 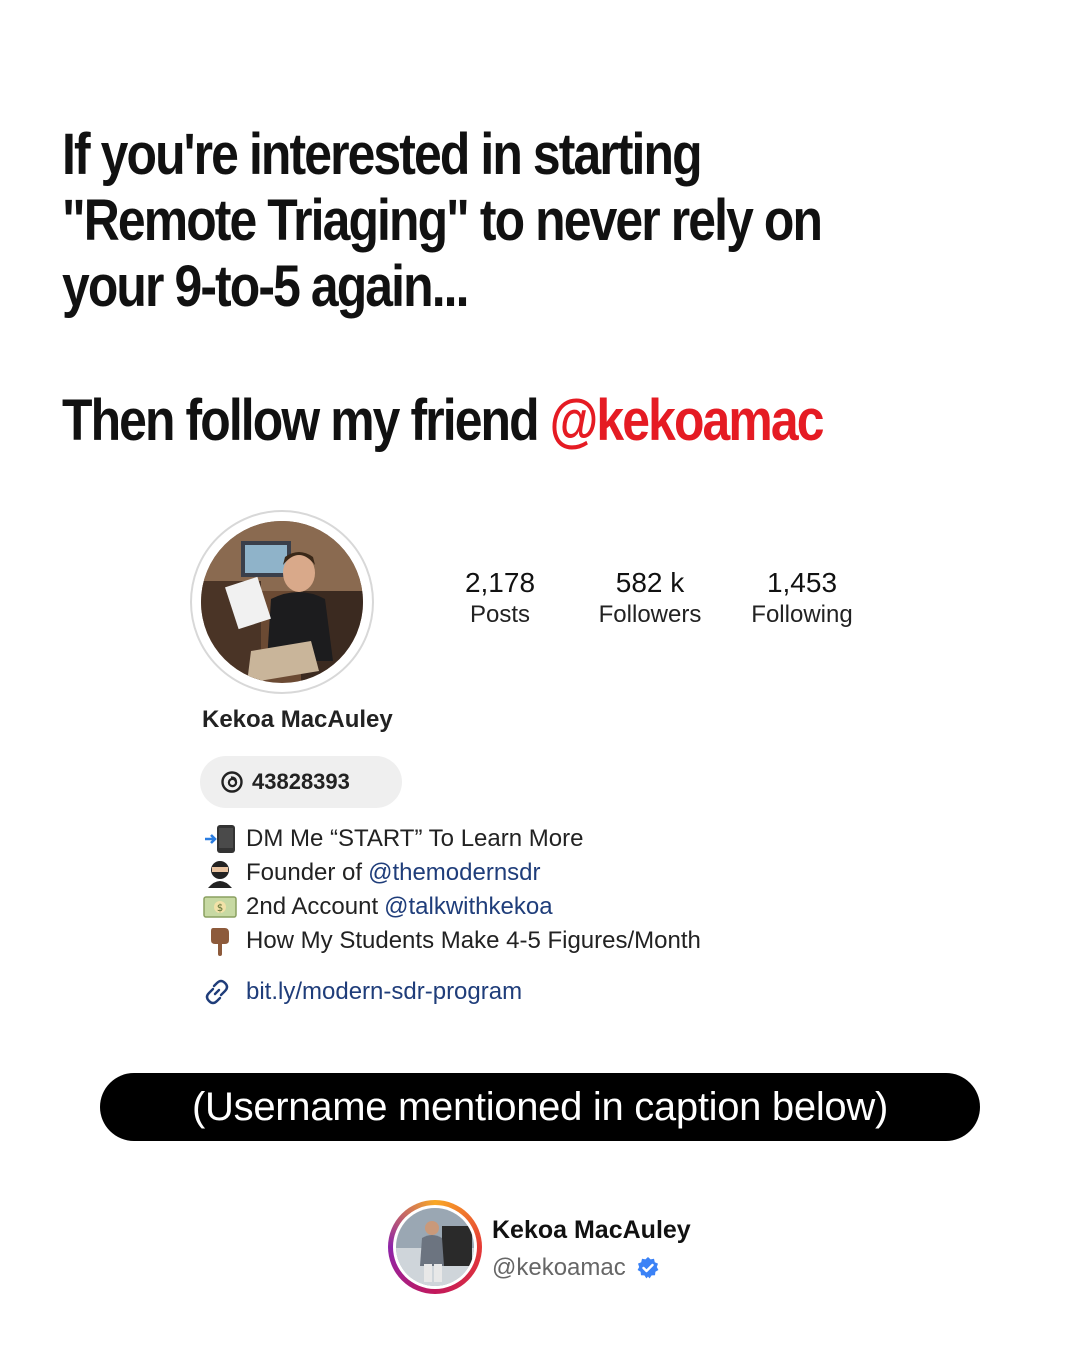 What do you see at coordinates (650, 614) in the screenshot?
I see `stat-followers-label: Followers` at bounding box center [650, 614].